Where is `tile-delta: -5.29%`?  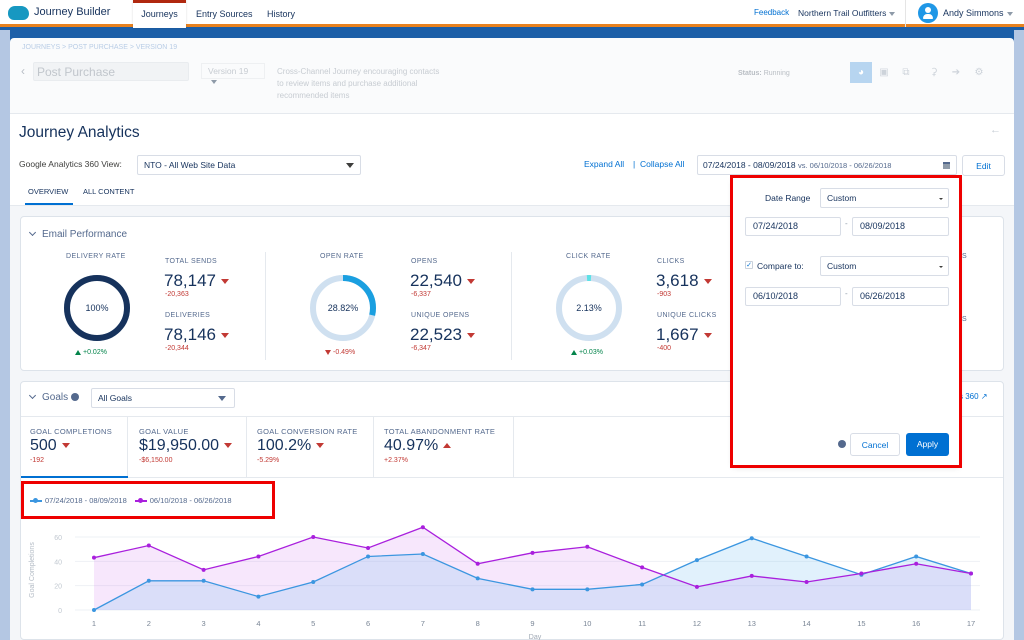
tile-delta: -5.29% is located at coordinates (268, 460).